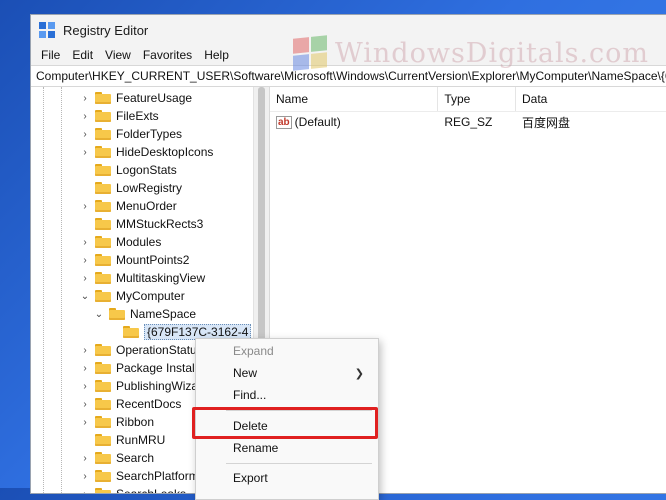  I want to click on watermark: WindowsDigitals.com, so click(471, 53).